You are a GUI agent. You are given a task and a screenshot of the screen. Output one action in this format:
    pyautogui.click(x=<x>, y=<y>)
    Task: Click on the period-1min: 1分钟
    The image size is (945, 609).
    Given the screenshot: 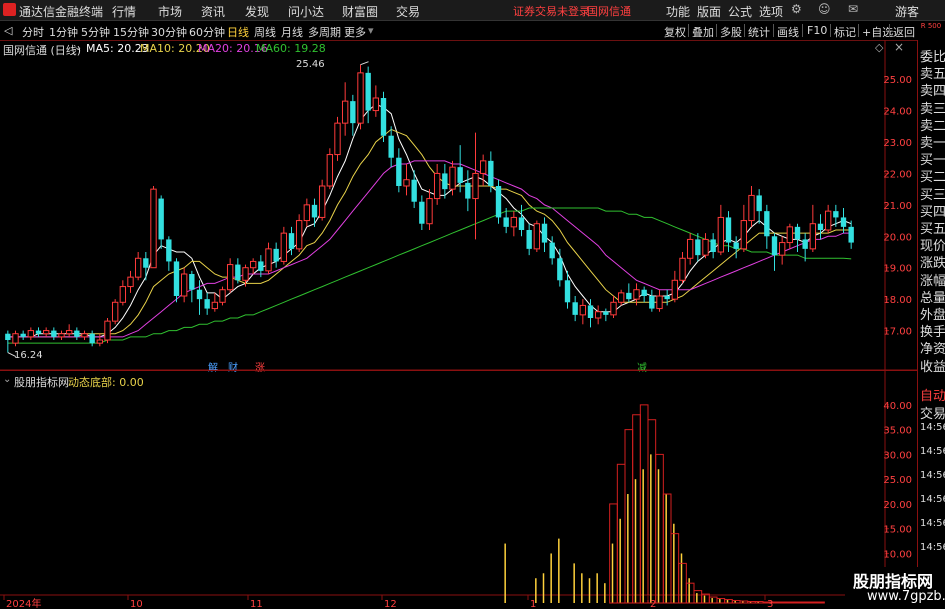 What is the action you would take?
    pyautogui.click(x=63, y=32)
    